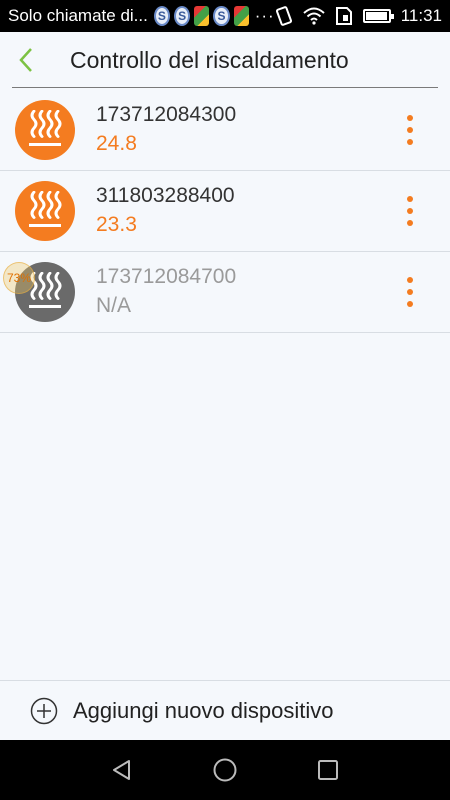  I want to click on device-id: 311803288400, so click(165, 195).